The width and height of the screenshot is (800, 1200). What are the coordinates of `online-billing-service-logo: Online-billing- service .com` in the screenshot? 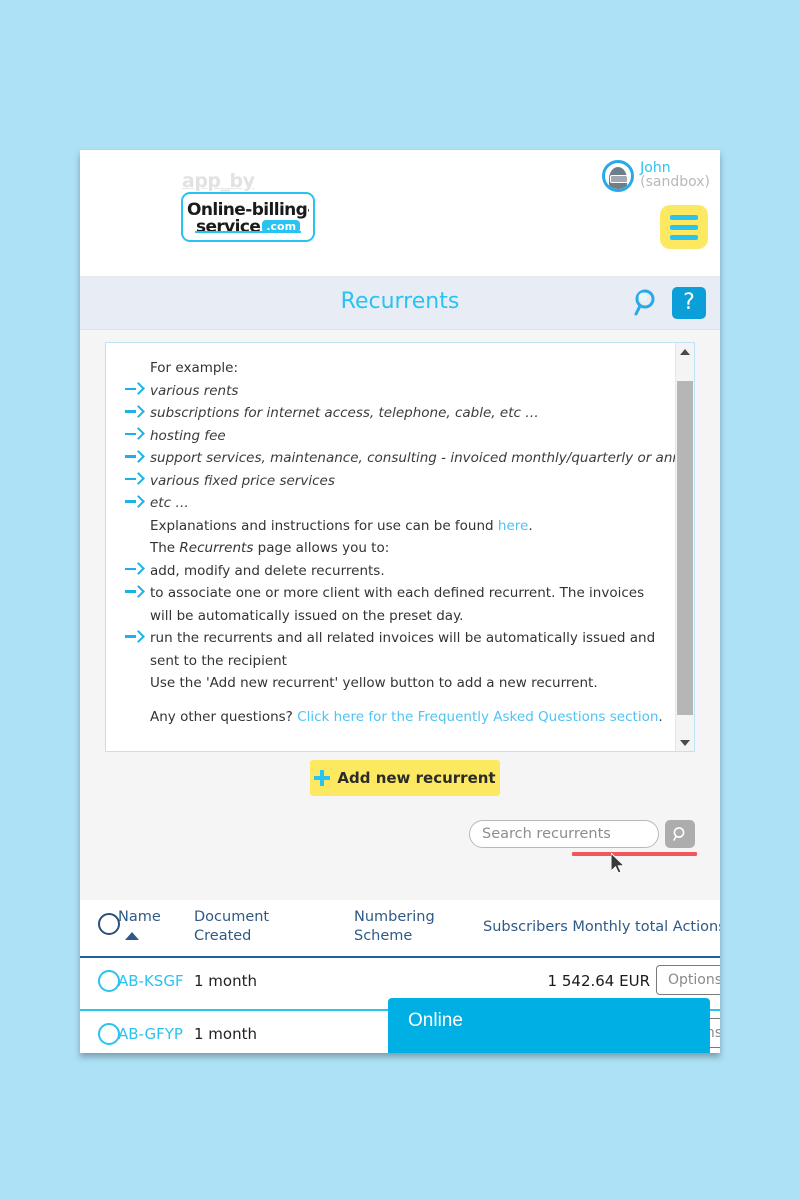 It's located at (248, 217).